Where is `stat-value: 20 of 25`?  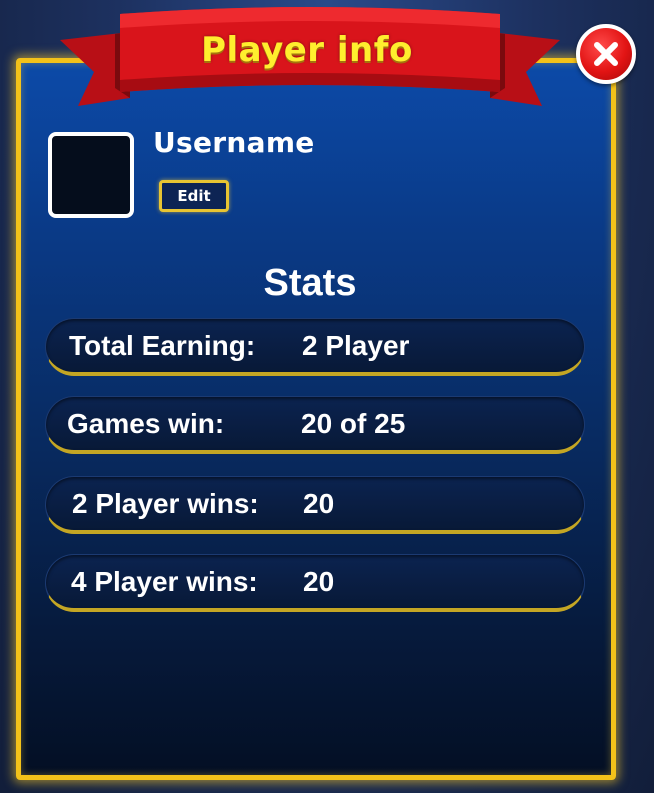 stat-value: 20 of 25 is located at coordinates (353, 423).